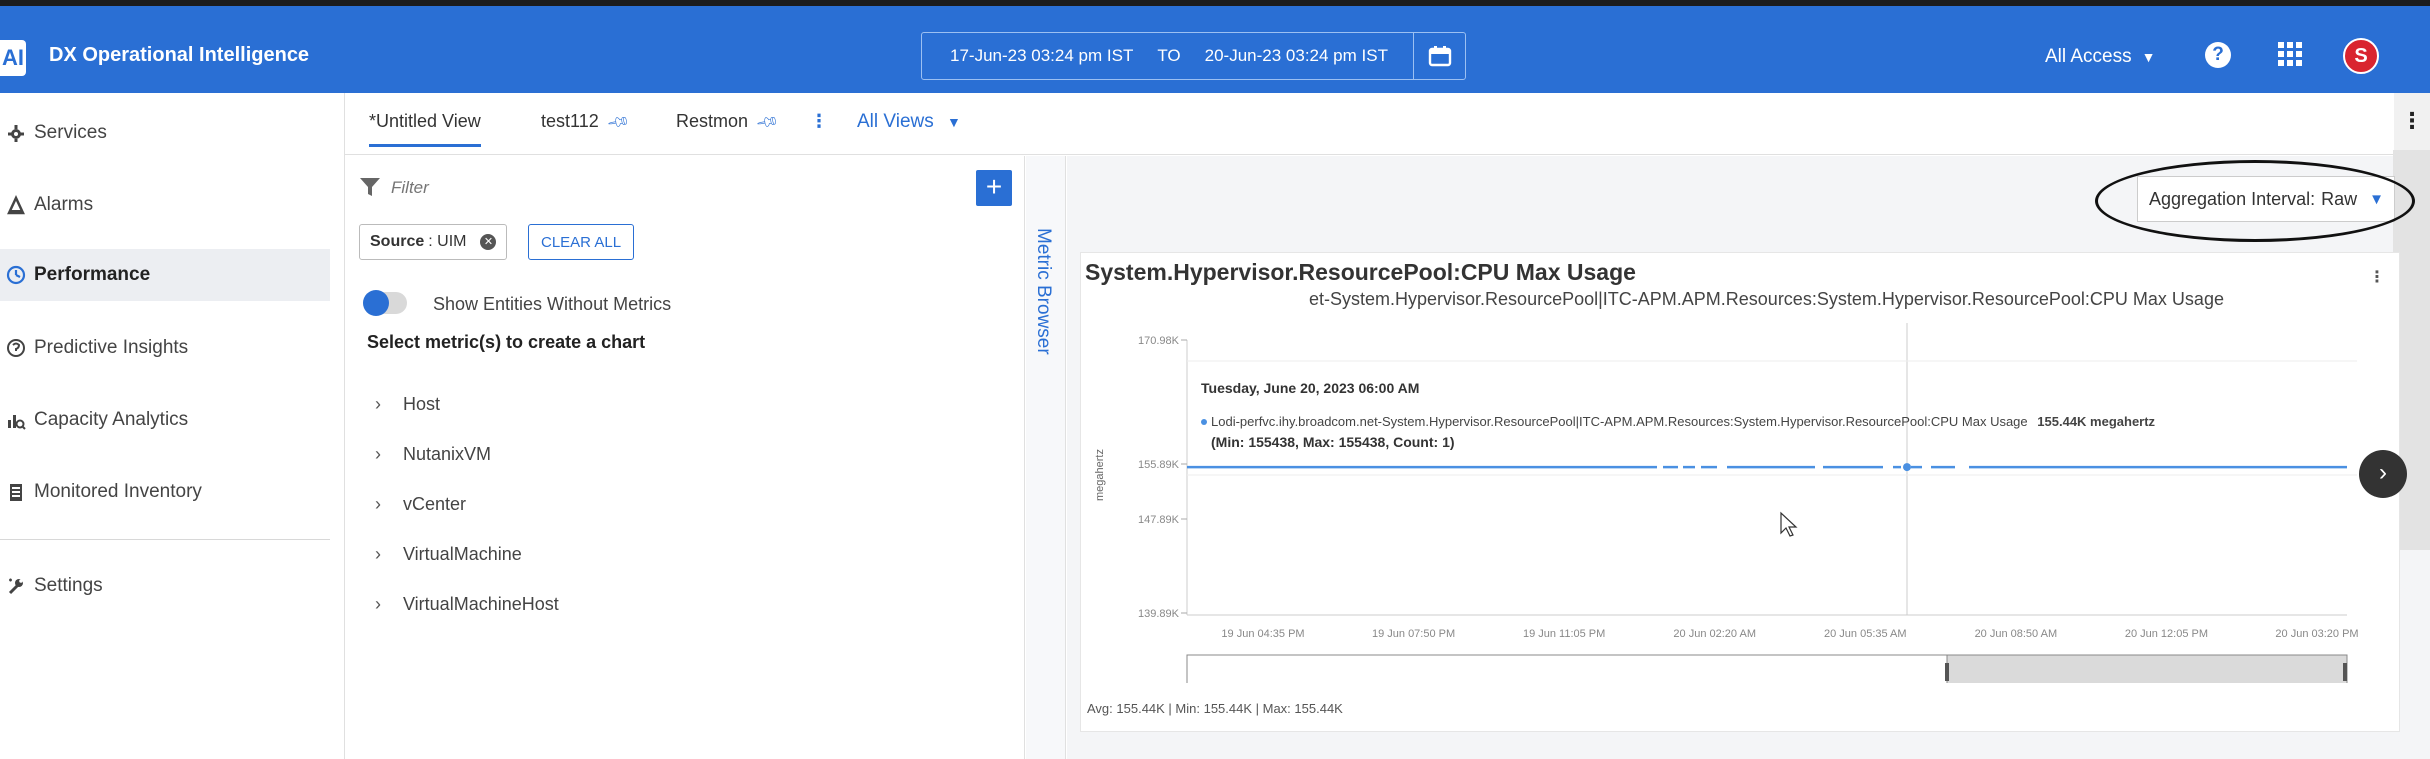 This screenshot has width=2430, height=759. What do you see at coordinates (165, 586) in the screenshot?
I see `sidebar-item-settings: Settings` at bounding box center [165, 586].